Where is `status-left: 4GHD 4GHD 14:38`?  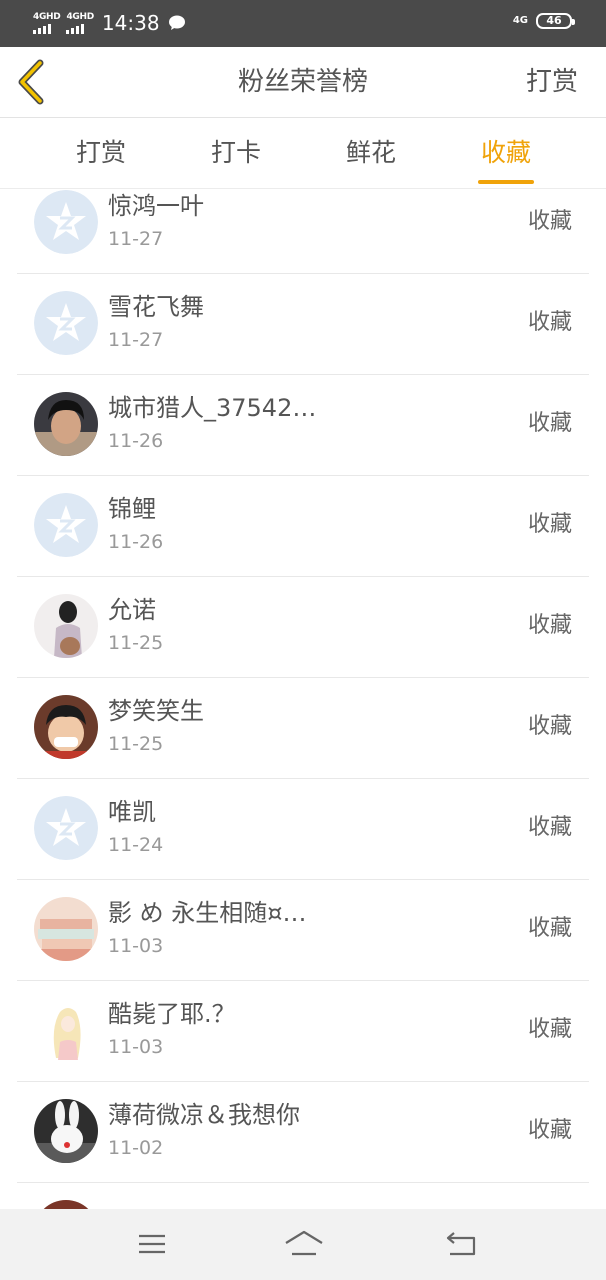 status-left: 4GHD 4GHD 14:38 is located at coordinates (109, 23).